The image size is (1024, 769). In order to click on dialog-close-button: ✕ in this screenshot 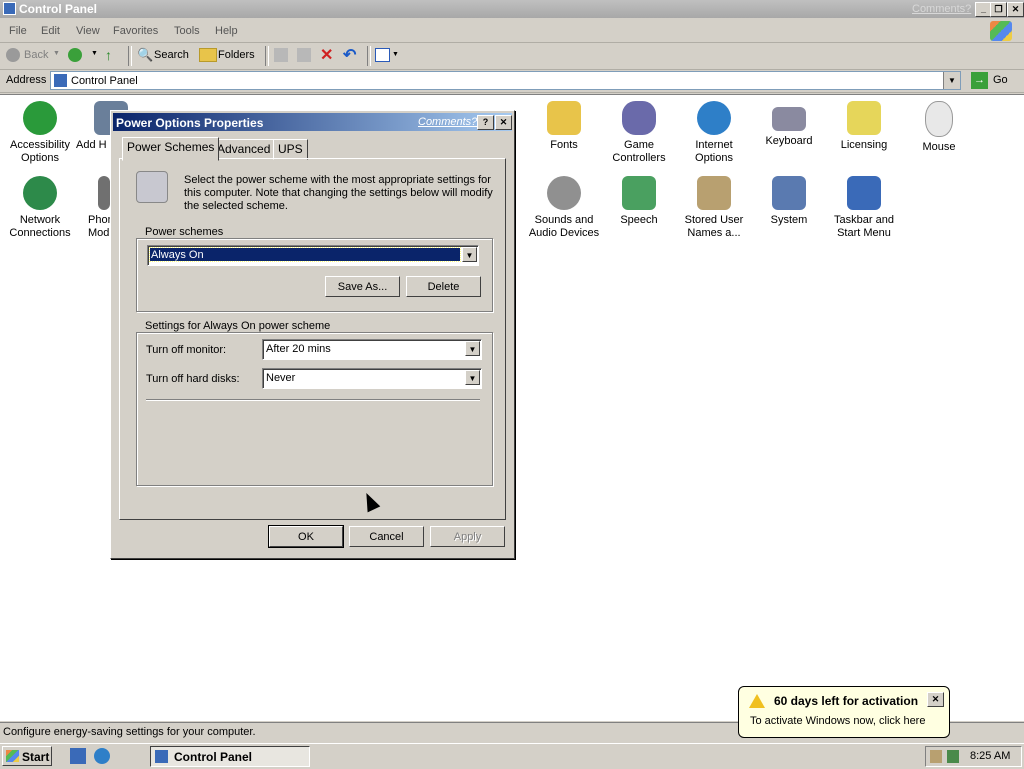, I will do `click(503, 122)`.